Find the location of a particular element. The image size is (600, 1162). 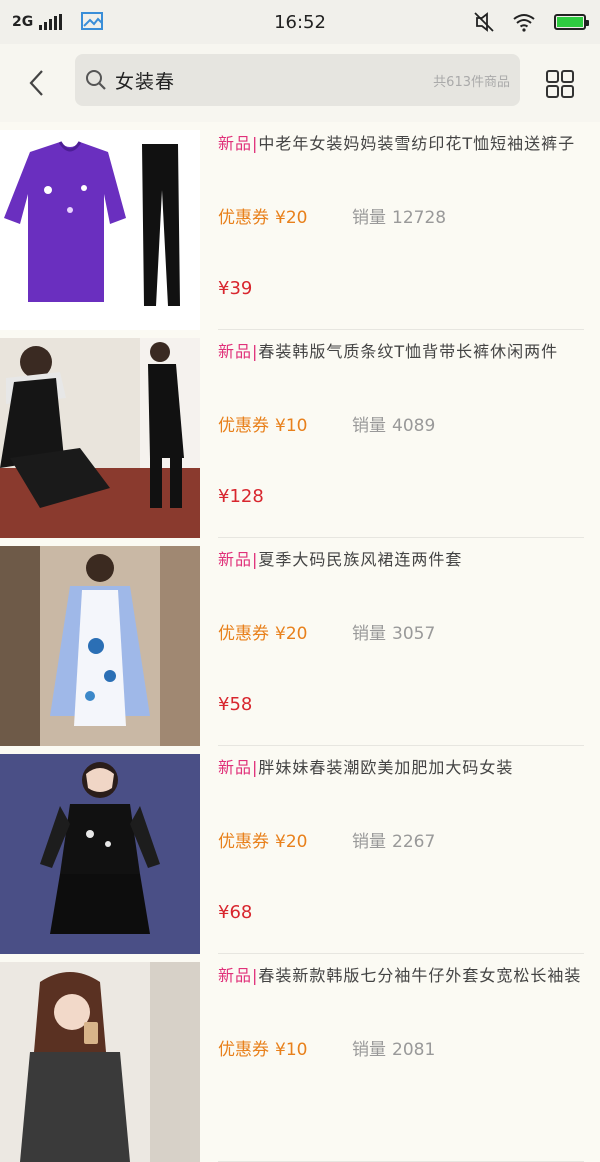

grid-view-icon is located at coordinates (560, 84).